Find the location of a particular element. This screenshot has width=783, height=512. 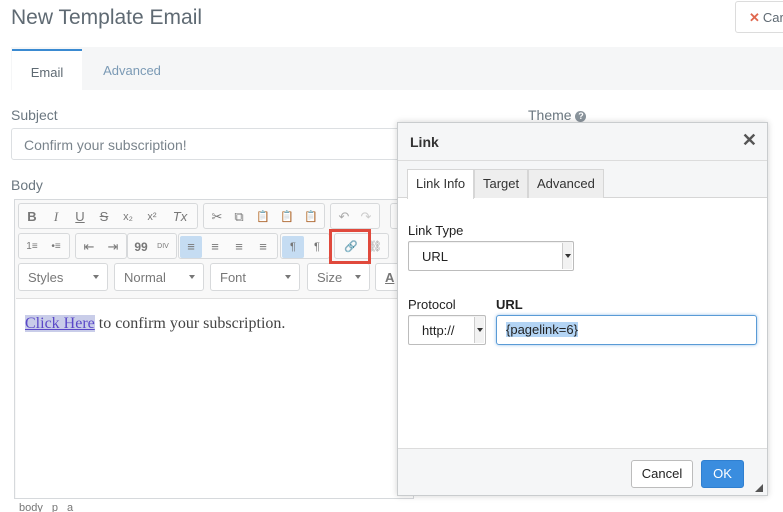

align-left-icon: ≡ is located at coordinates (191, 247).